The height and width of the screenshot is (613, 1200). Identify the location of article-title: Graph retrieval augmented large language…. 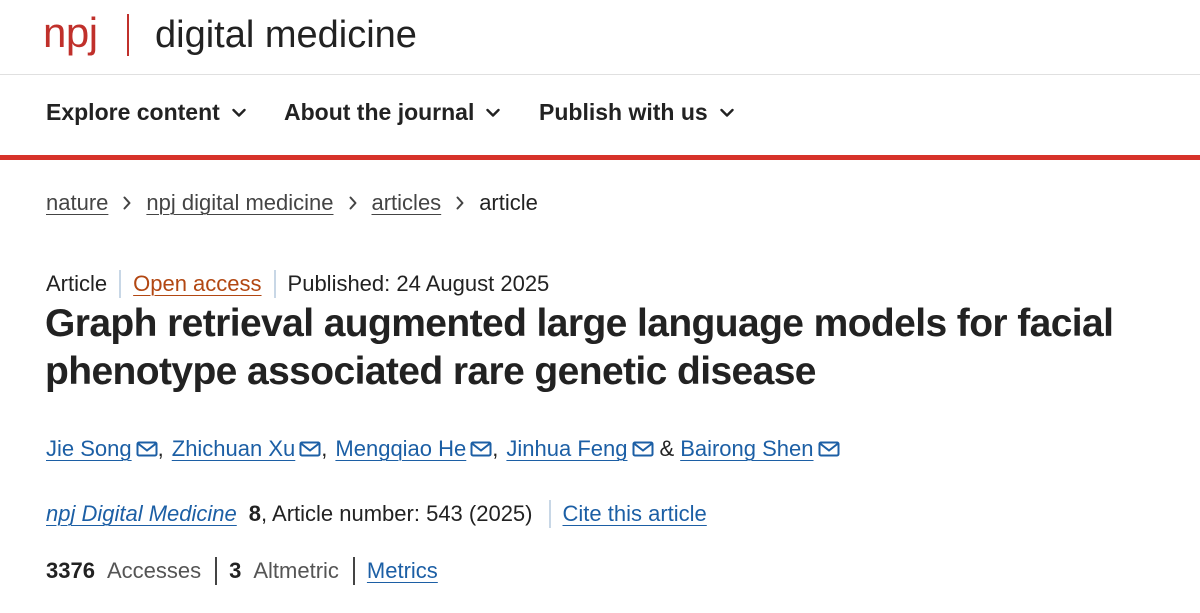
(579, 347).